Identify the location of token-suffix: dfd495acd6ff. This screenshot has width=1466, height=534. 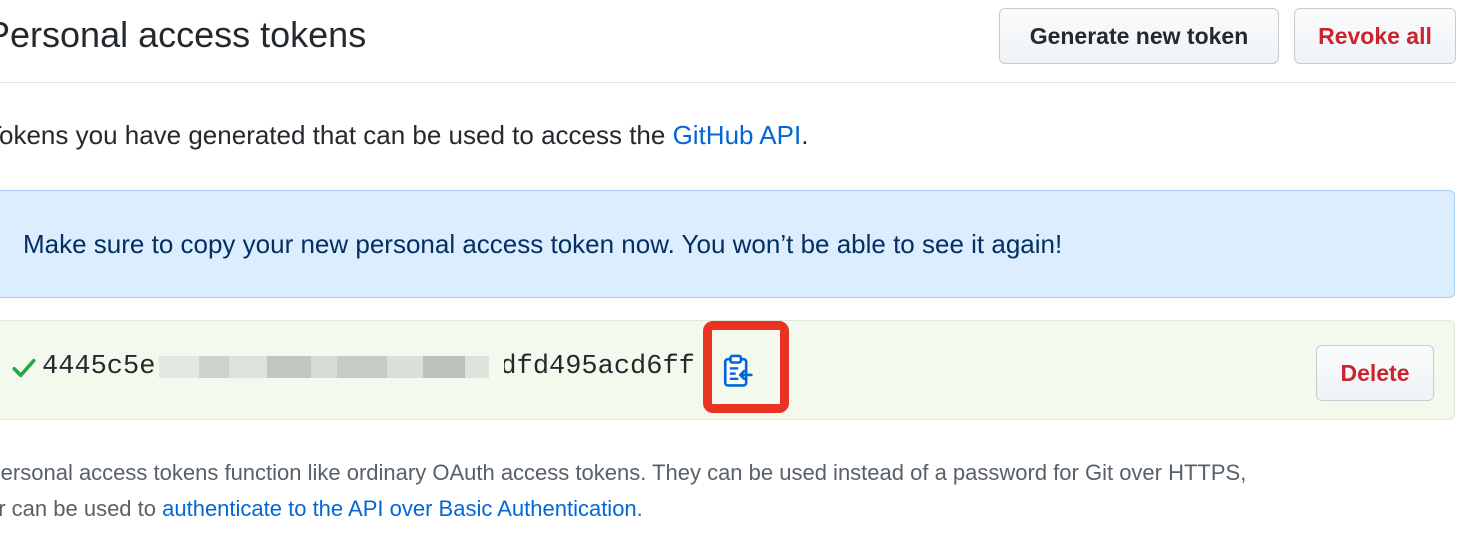
(597, 367).